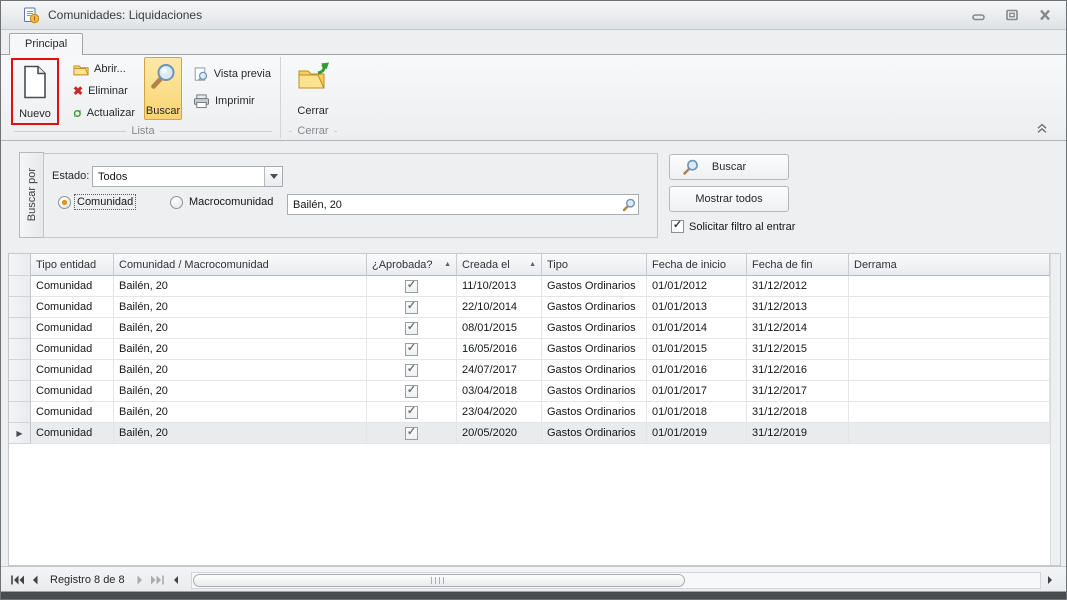 Image resolution: width=1067 pixels, height=600 pixels. Describe the element at coordinates (499, 433) in the screenshot. I see `grid-cell: 20/05/2020` at that location.